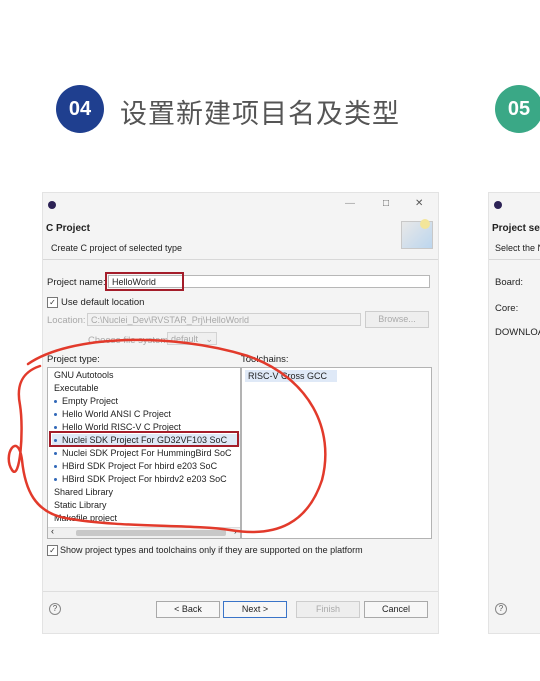  What do you see at coordinates (112, 414) in the screenshot?
I see `list-item: Hello World ANSI C Project` at bounding box center [112, 414].